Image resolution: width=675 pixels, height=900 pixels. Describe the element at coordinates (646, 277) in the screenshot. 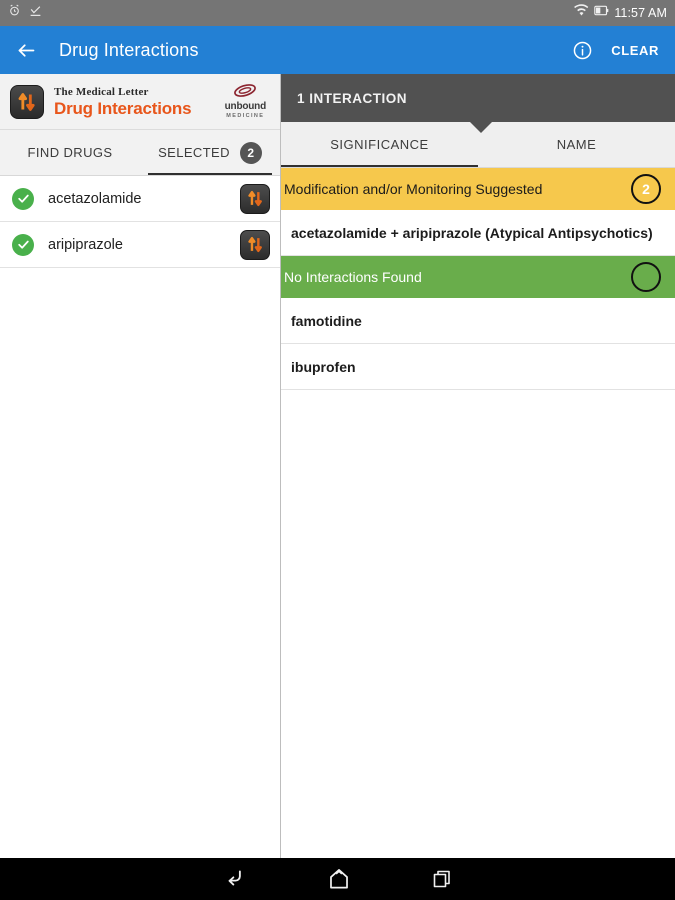

I see `section-count-badge` at that location.